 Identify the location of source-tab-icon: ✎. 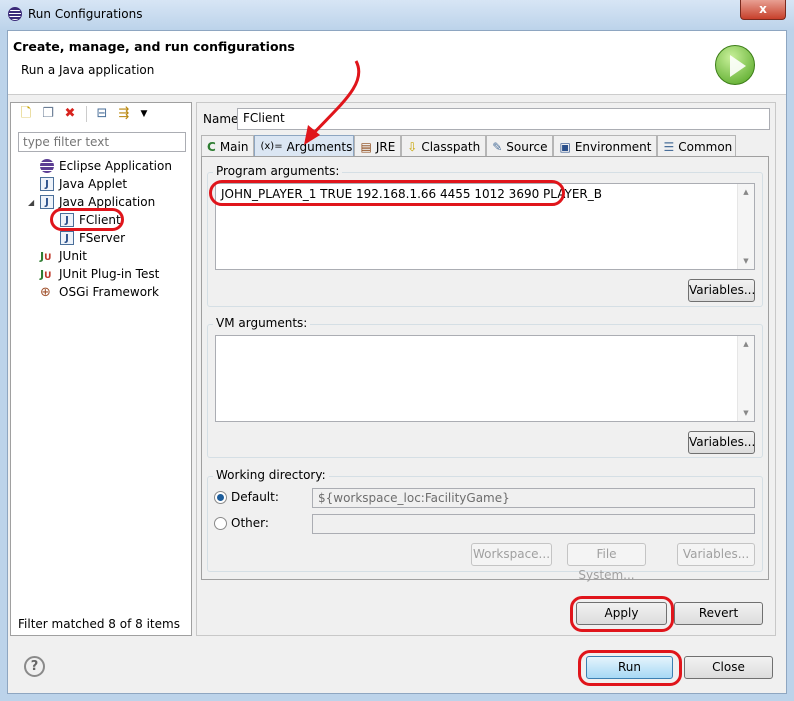
(497, 146).